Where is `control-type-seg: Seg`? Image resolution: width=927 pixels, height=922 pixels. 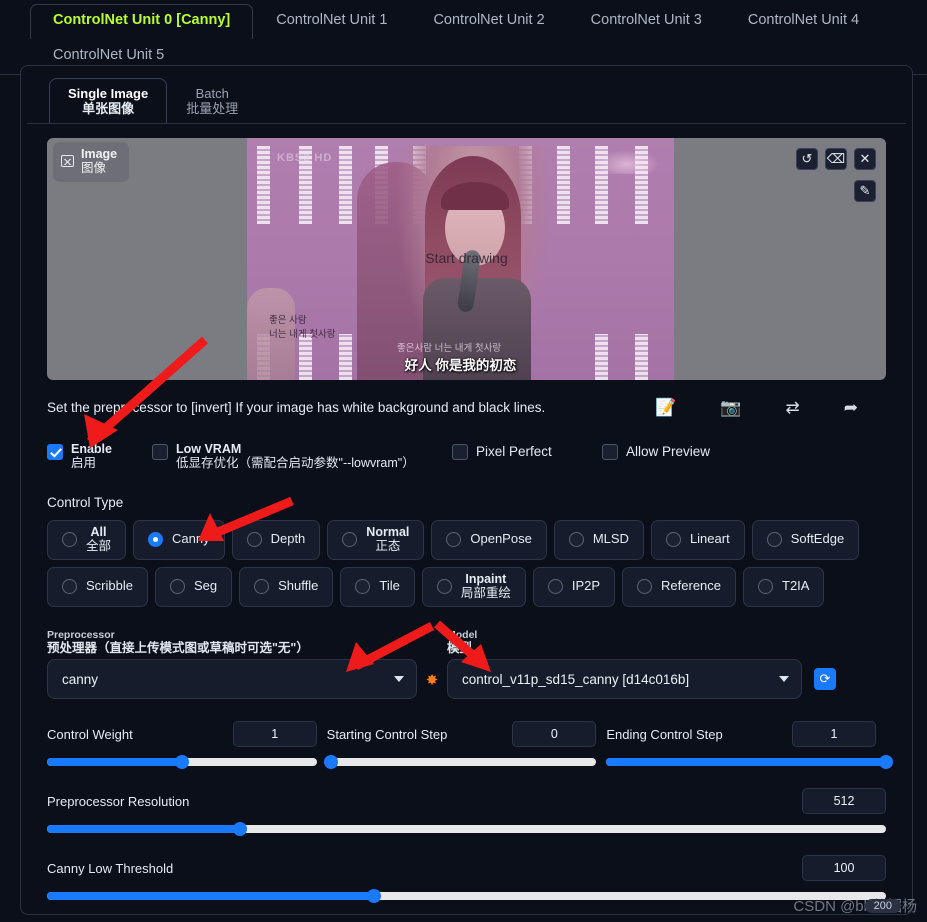
control-type-seg: Seg is located at coordinates (193, 586).